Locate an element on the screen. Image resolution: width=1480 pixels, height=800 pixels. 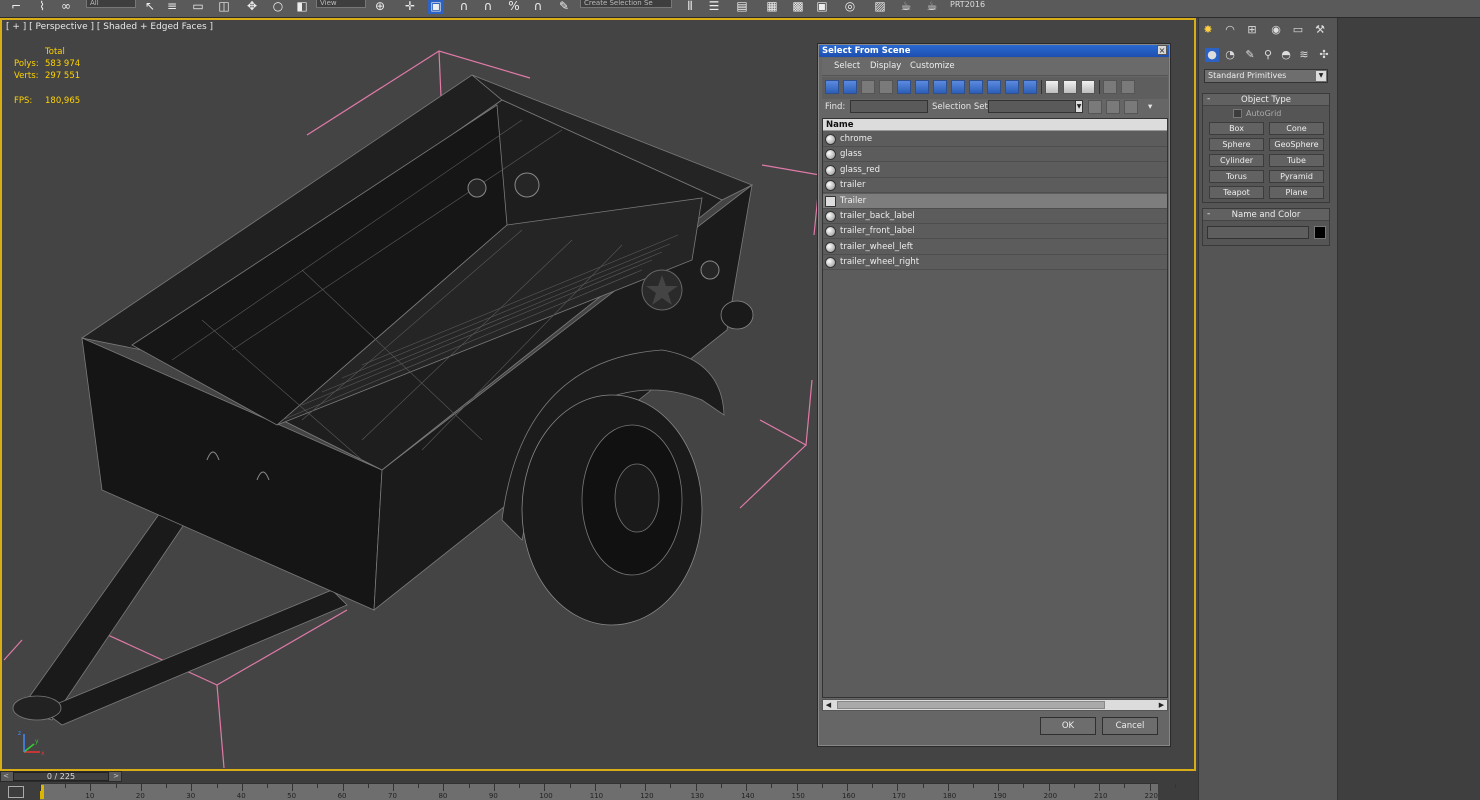
shapes-category-icon: ◔ is located at coordinates (1230, 55).